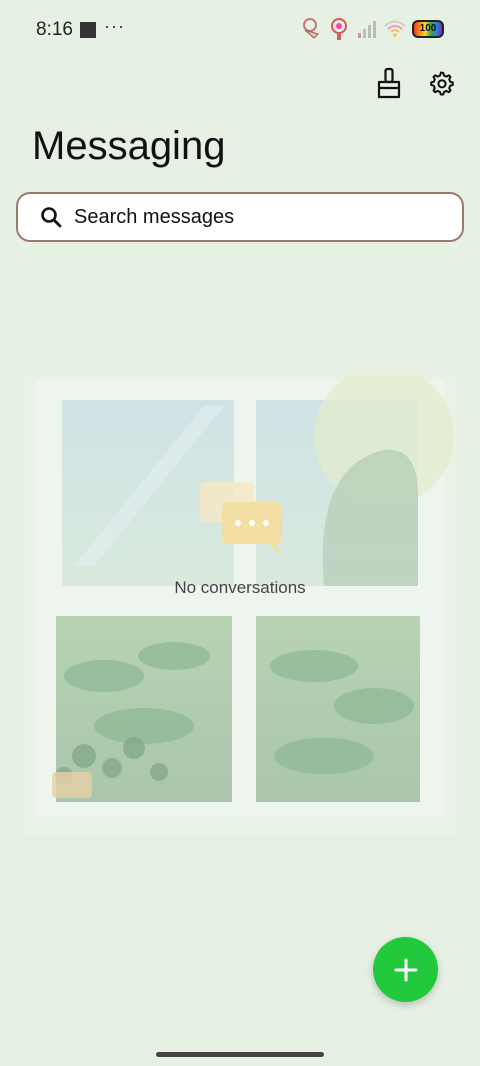 Image resolution: width=480 pixels, height=1066 pixels. Describe the element at coordinates (395, 28) in the screenshot. I see `wifi-icon` at that location.